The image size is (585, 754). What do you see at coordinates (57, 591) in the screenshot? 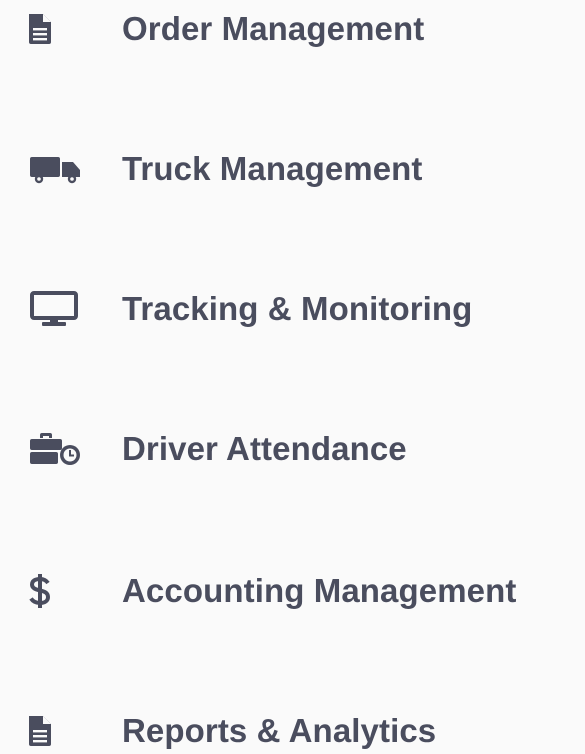
I see `dollar-icon` at bounding box center [57, 591].